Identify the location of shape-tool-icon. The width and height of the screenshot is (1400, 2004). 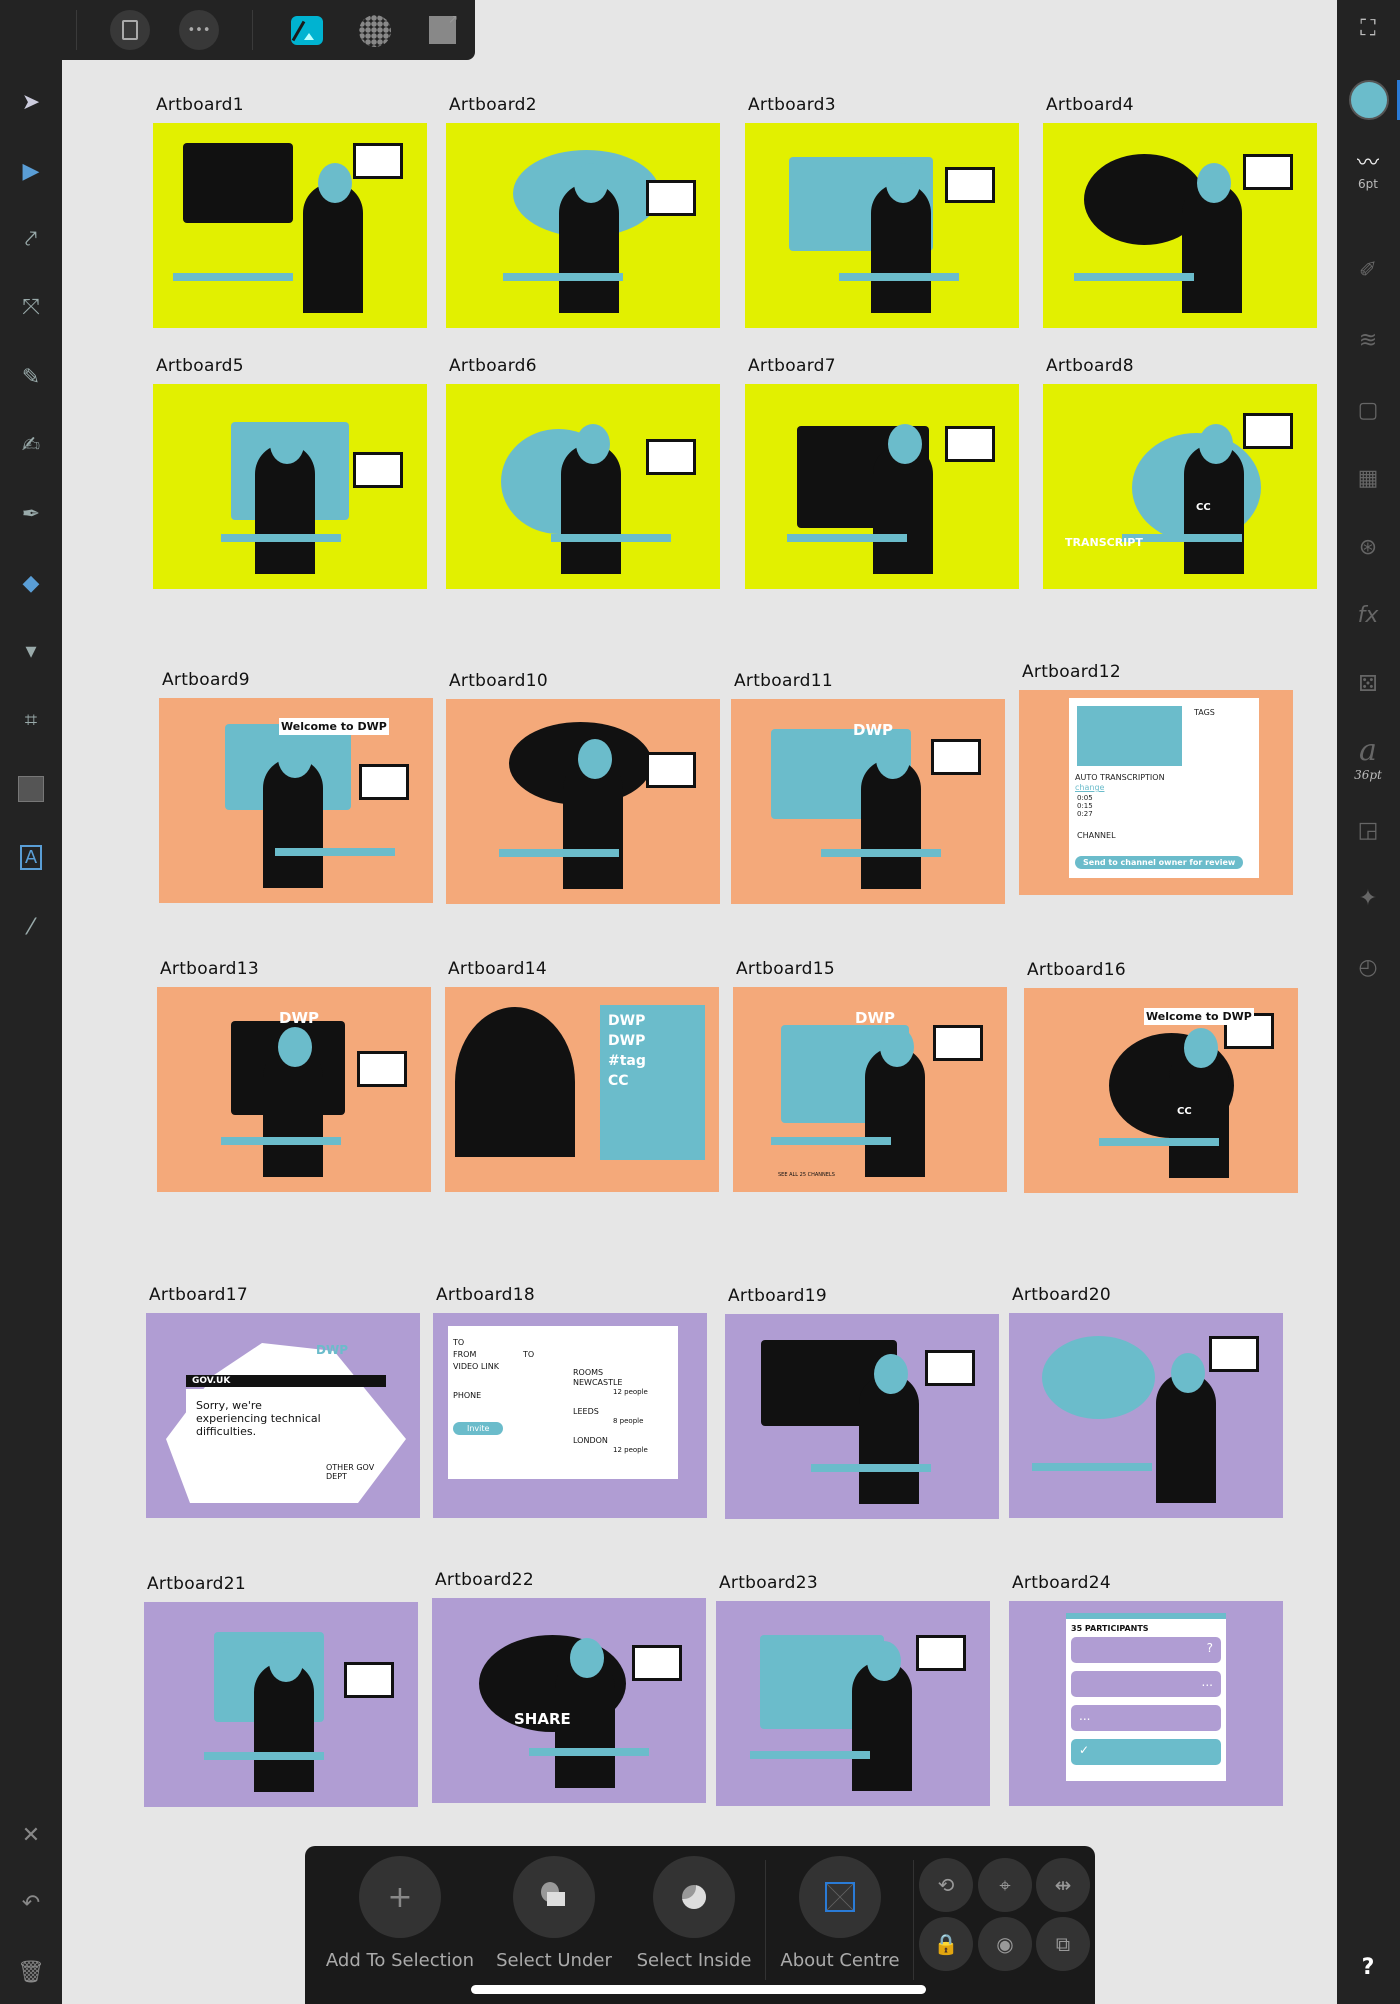
(31, 789).